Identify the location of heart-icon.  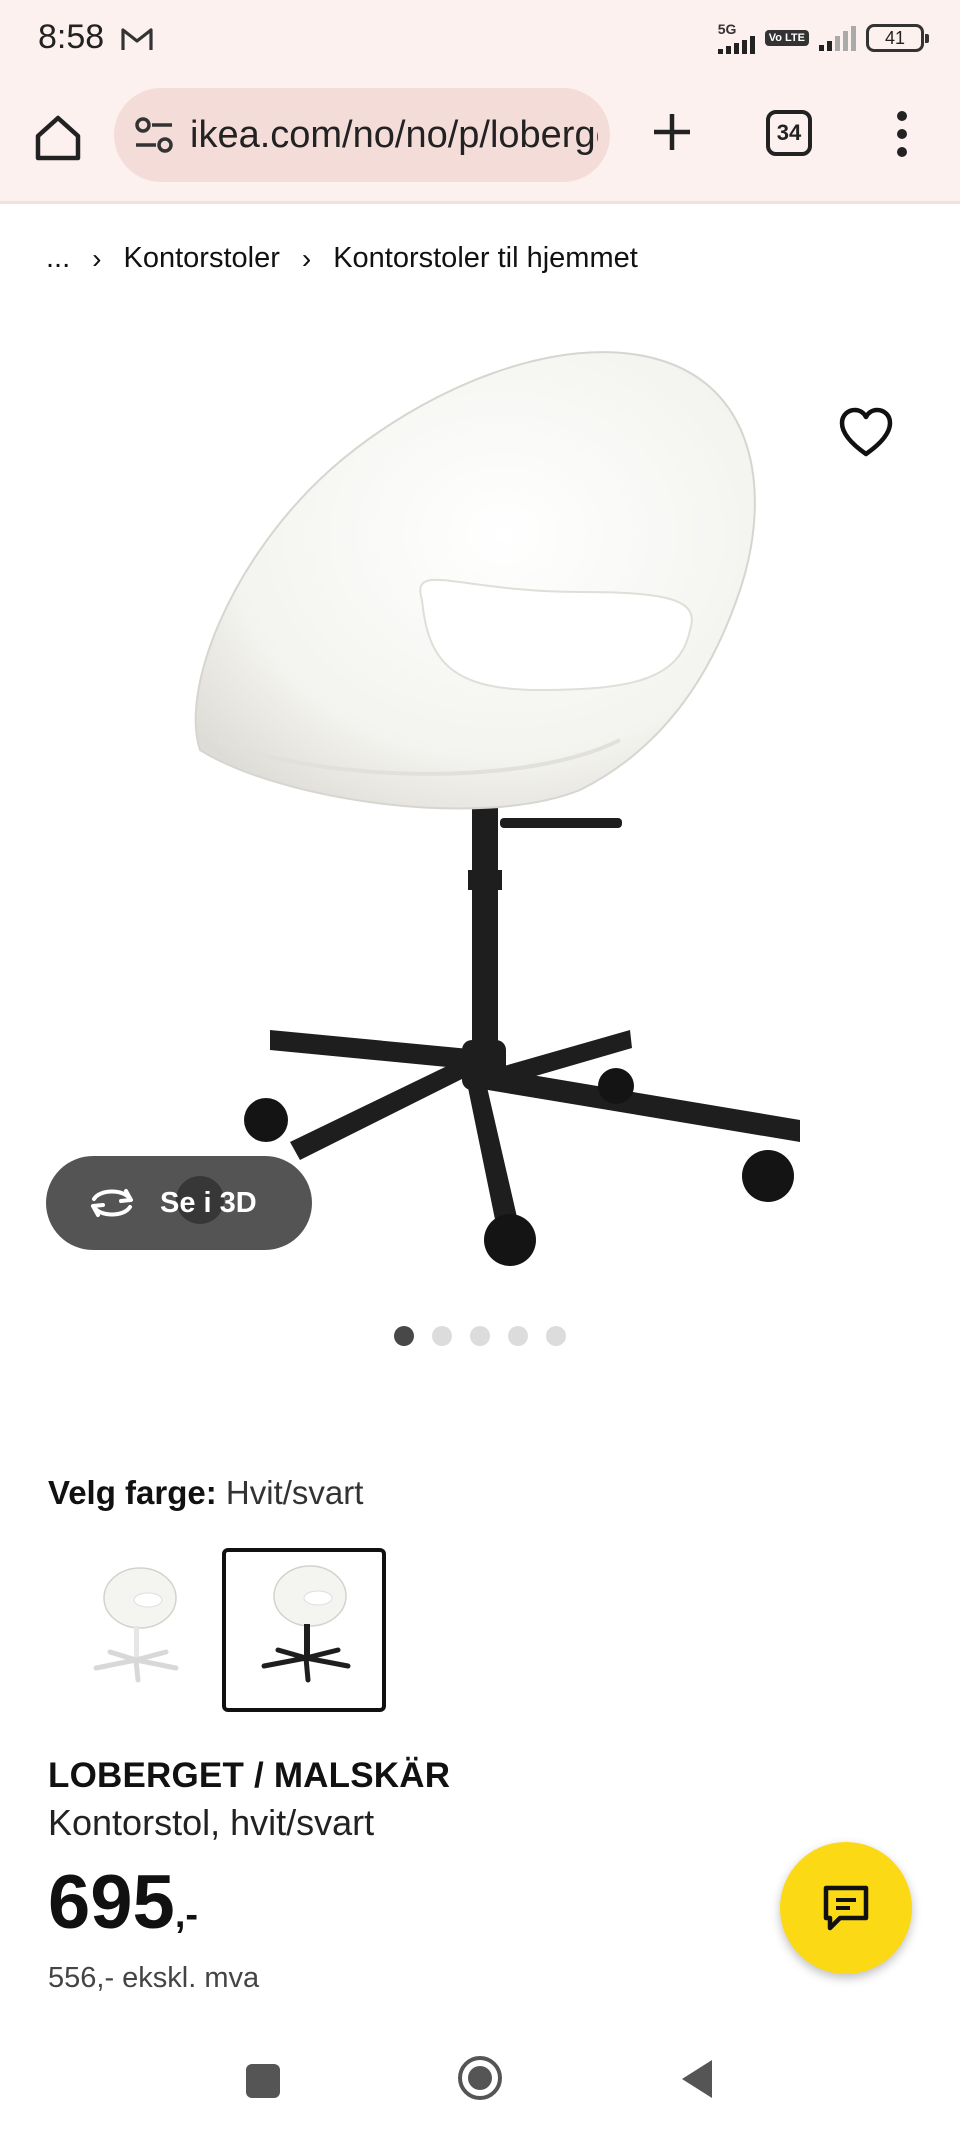
(866, 434).